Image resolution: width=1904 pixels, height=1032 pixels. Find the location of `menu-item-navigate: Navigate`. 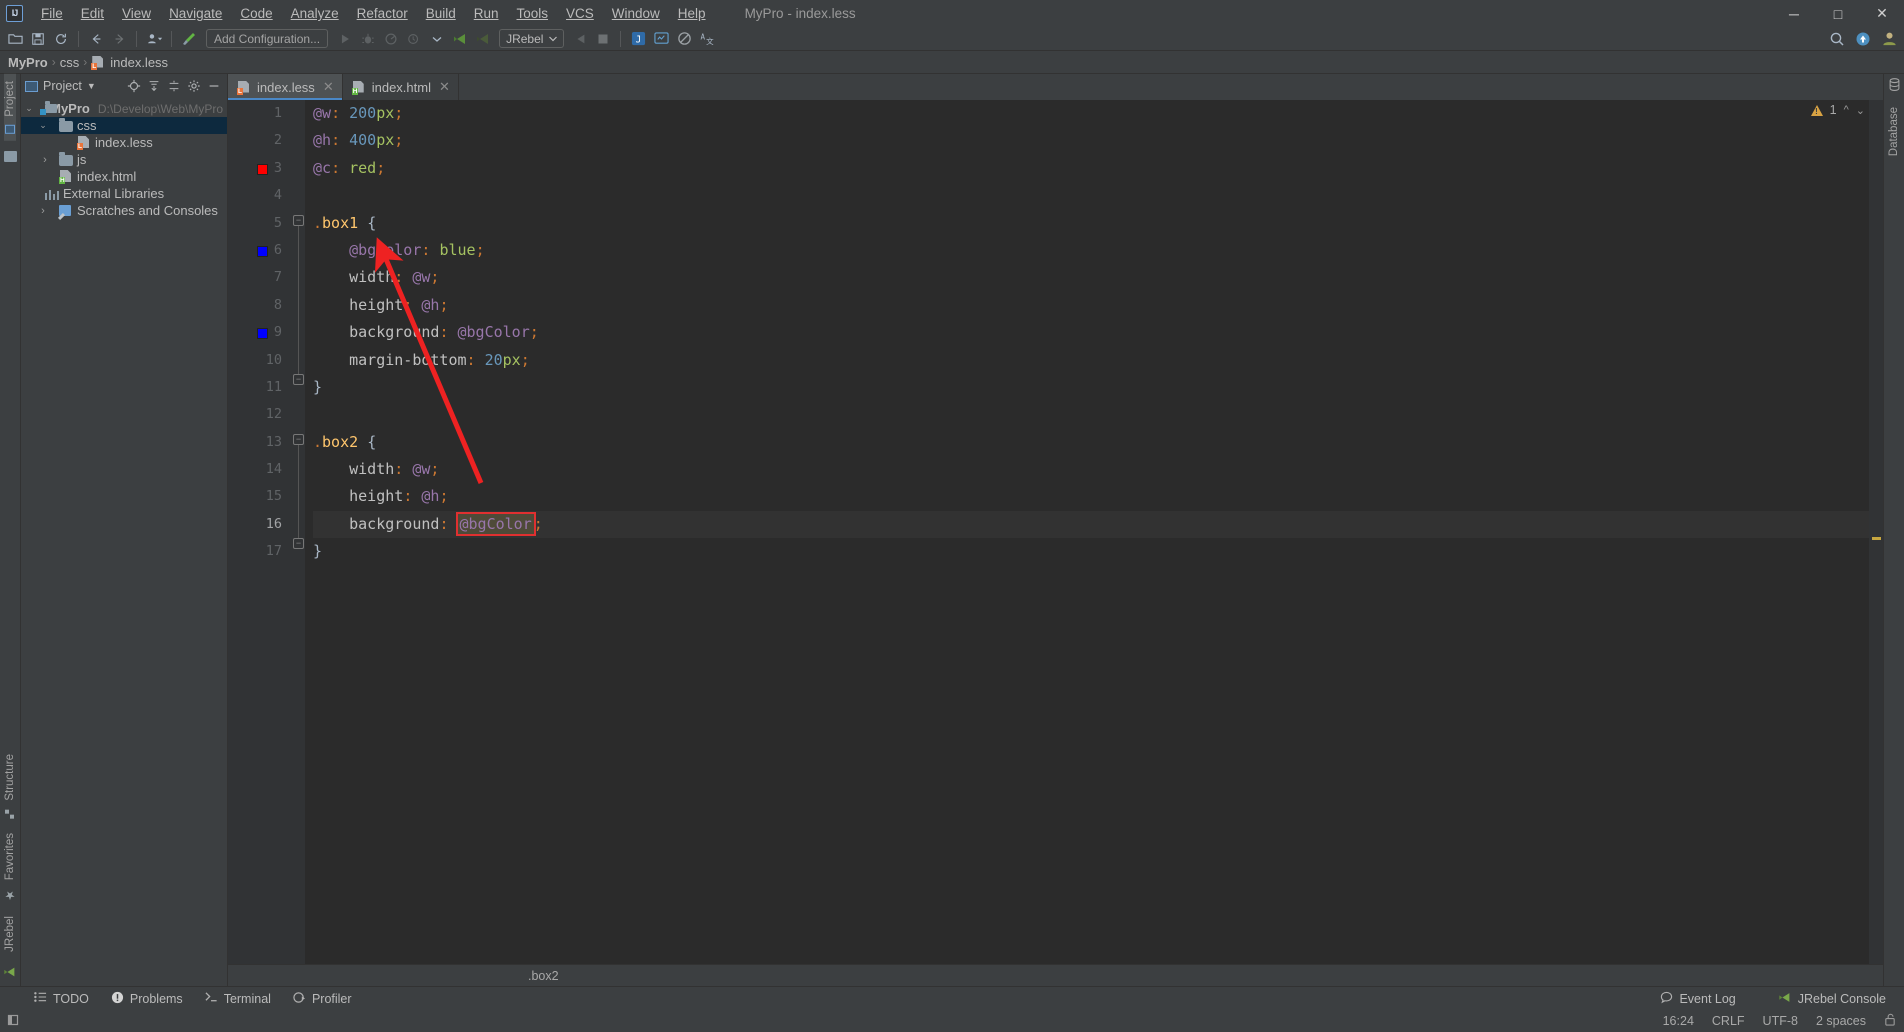

menu-item-navigate: Navigate is located at coordinates (195, 13).